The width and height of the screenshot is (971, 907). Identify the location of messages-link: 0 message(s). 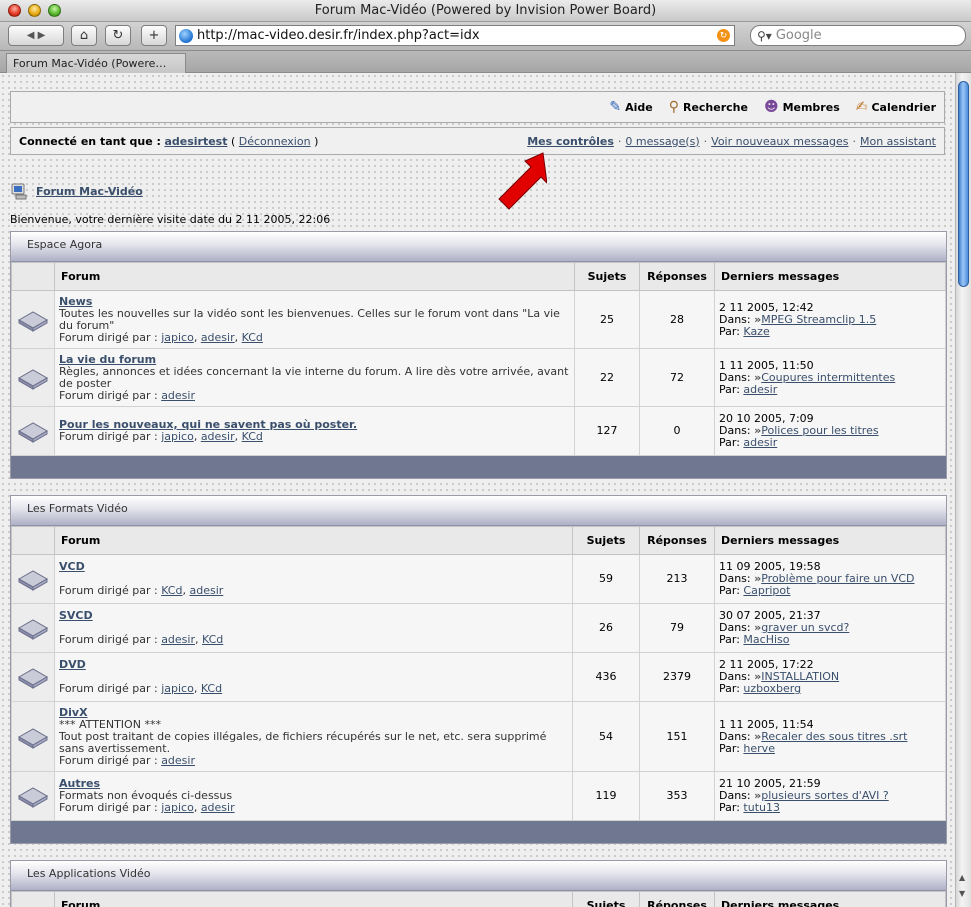
(662, 141).